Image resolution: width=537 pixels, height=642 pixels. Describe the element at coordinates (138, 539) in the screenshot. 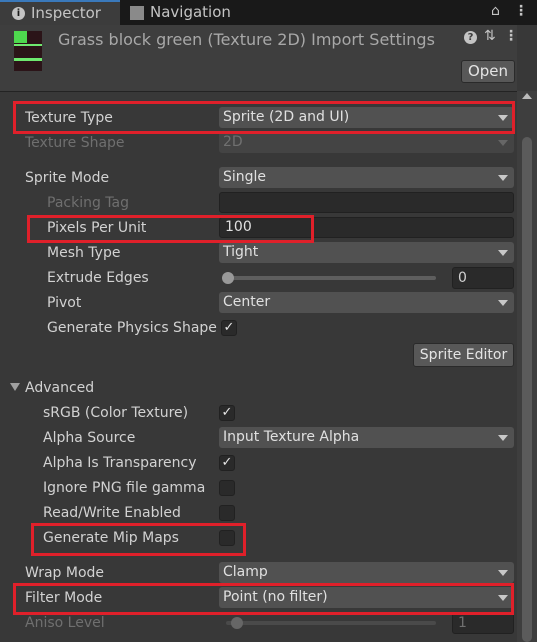

I see `highlight-generate-mip-maps` at that location.